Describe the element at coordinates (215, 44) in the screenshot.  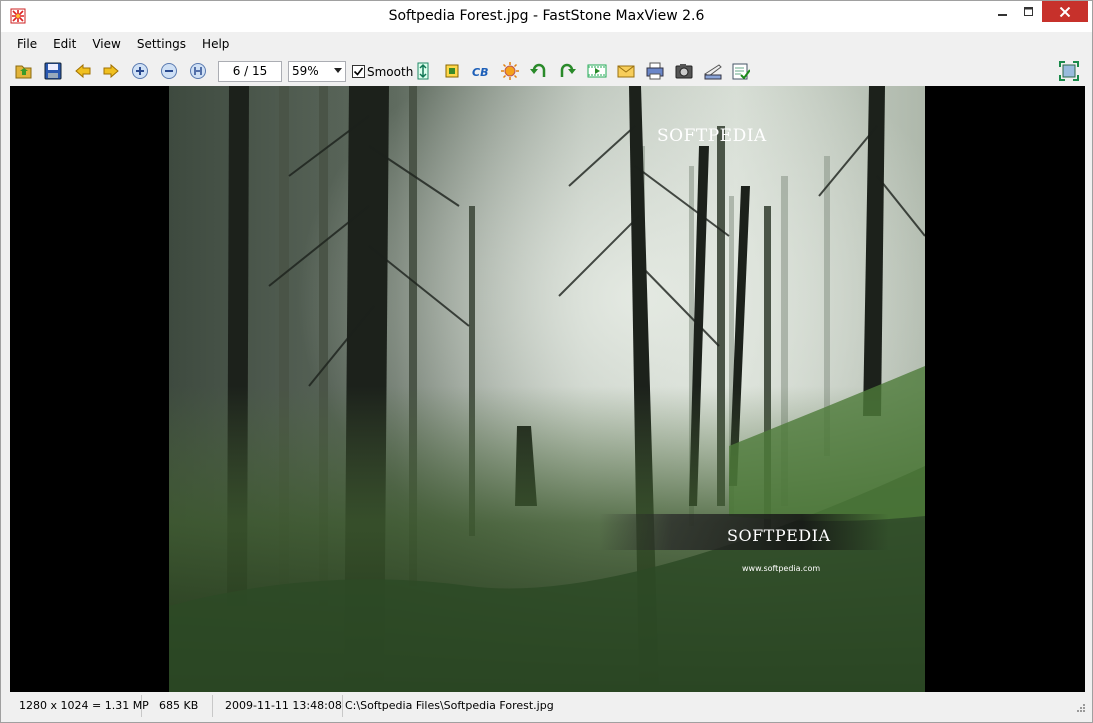
I see `menu-help: Help` at that location.